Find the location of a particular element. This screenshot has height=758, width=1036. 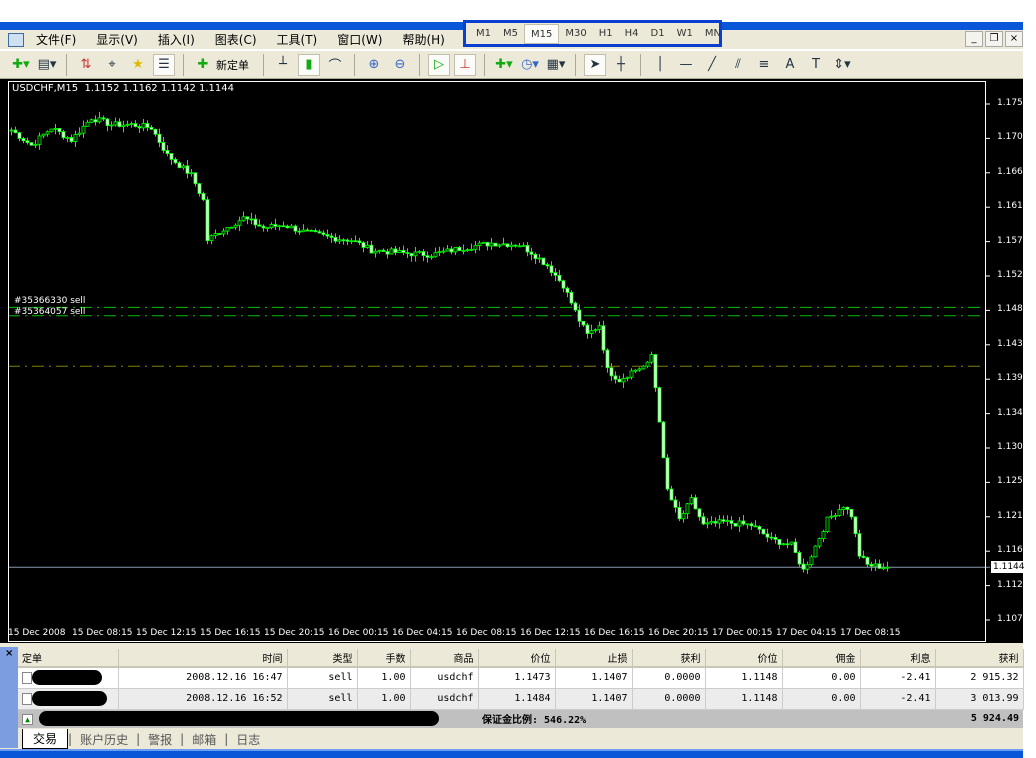

tab-3: 邮箱 is located at coordinates (204, 739).